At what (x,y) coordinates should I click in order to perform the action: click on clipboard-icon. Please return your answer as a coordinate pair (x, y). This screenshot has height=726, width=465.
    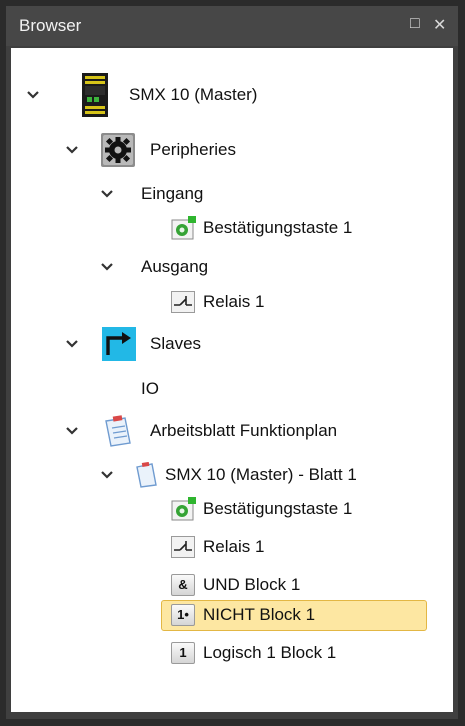
    Looking at the image, I should click on (118, 431).